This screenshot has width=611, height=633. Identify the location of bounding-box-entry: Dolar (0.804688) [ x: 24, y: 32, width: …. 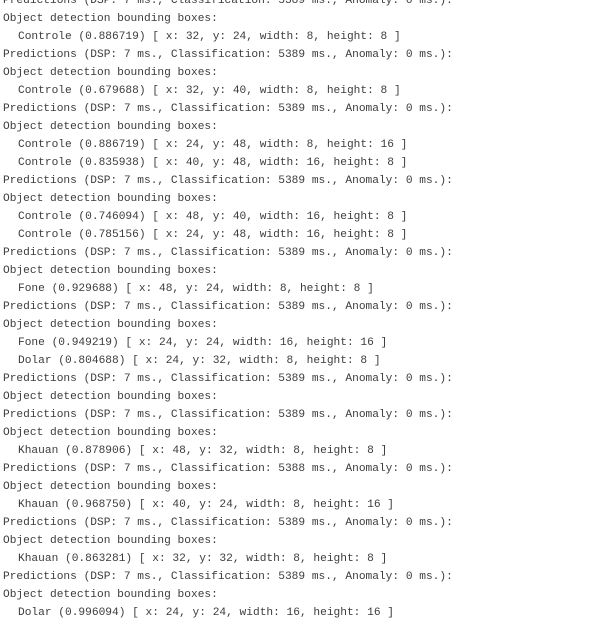
(199, 361).